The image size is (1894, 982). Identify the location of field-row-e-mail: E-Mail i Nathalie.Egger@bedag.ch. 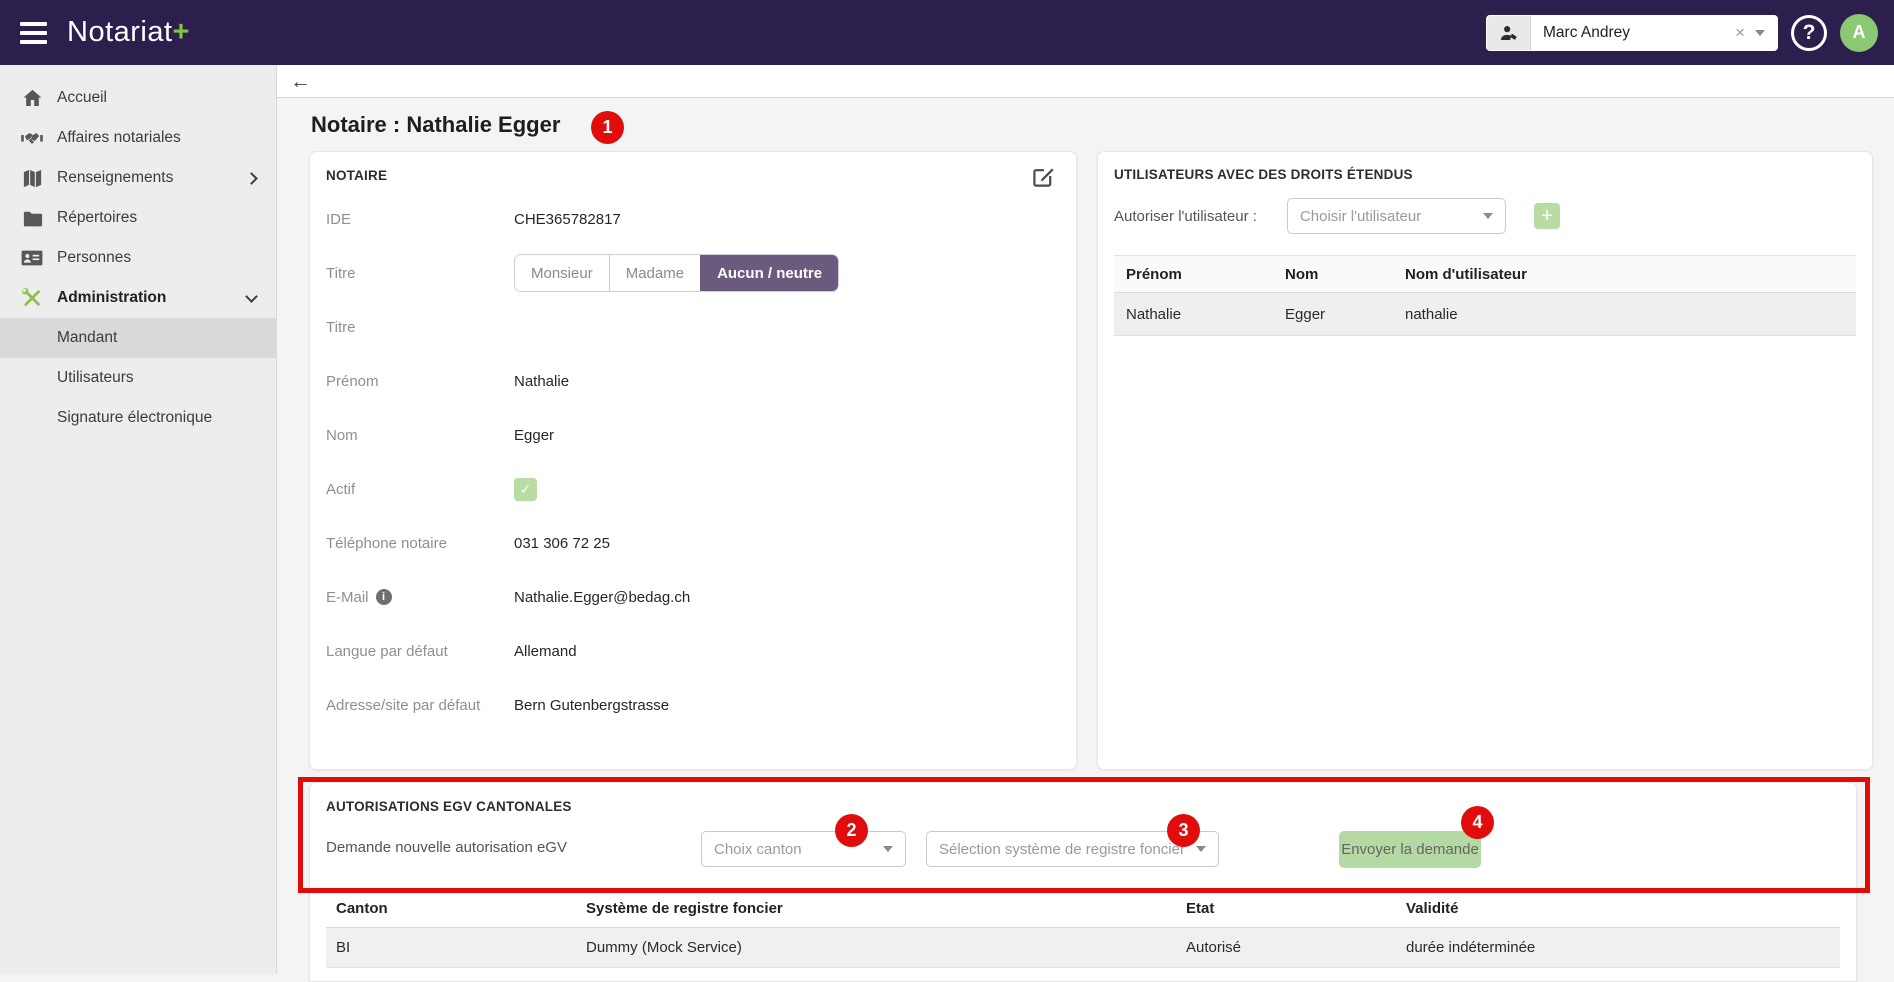
(689, 597).